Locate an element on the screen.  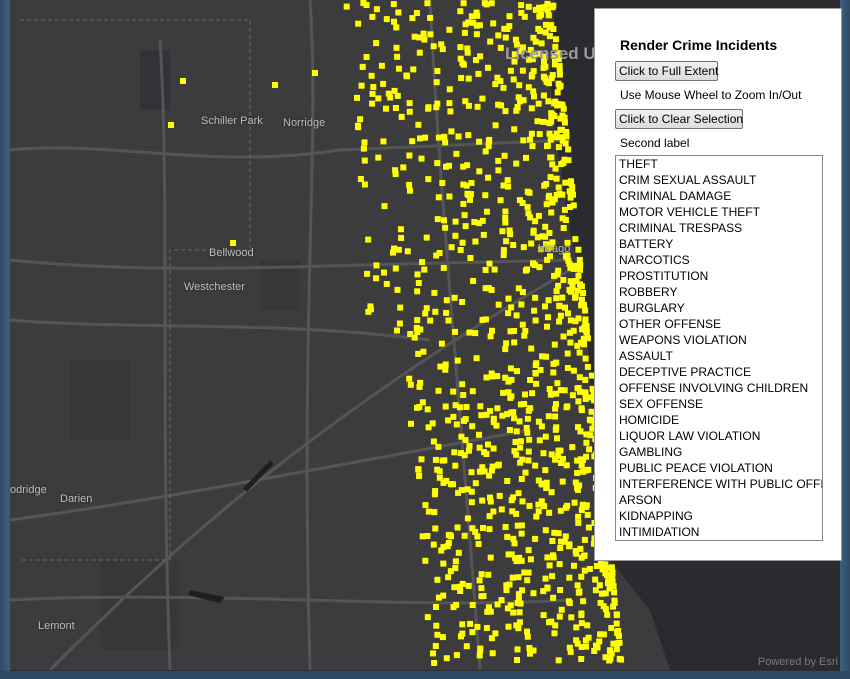
crime-type-list-item: ROBBERY is located at coordinates (719, 292).